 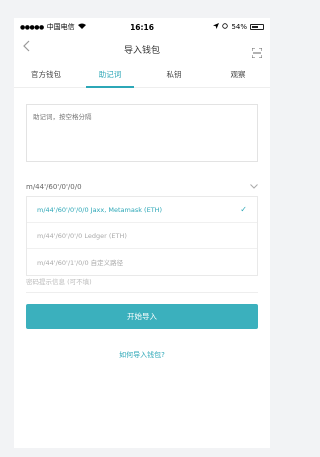 I want to click on status-right: 54%, so click(x=238, y=27).